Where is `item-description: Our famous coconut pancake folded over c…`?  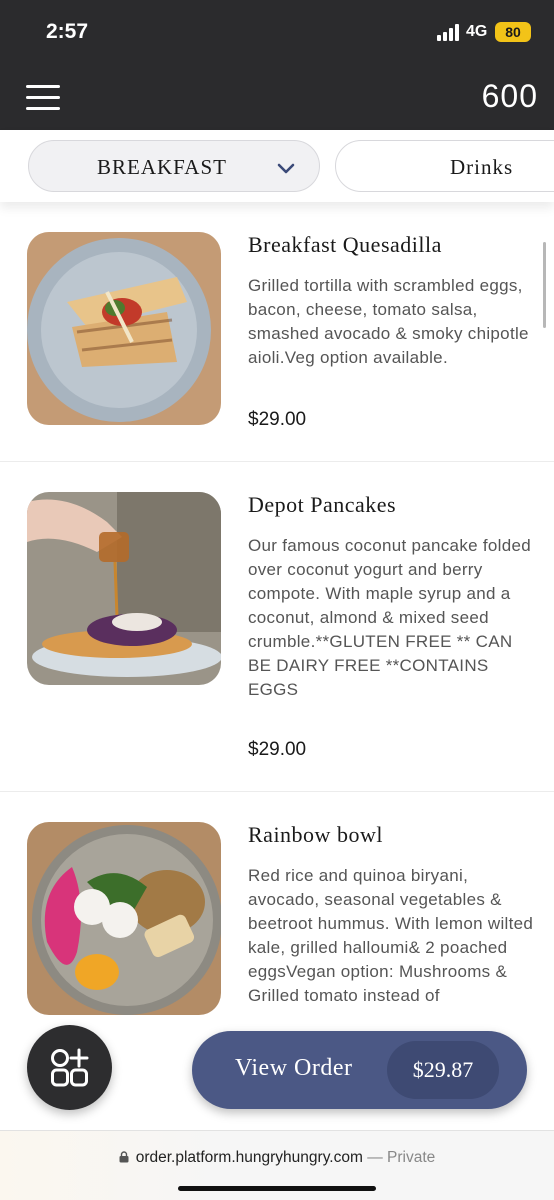
item-description: Our famous coconut pancake folded over c… is located at coordinates (390, 617).